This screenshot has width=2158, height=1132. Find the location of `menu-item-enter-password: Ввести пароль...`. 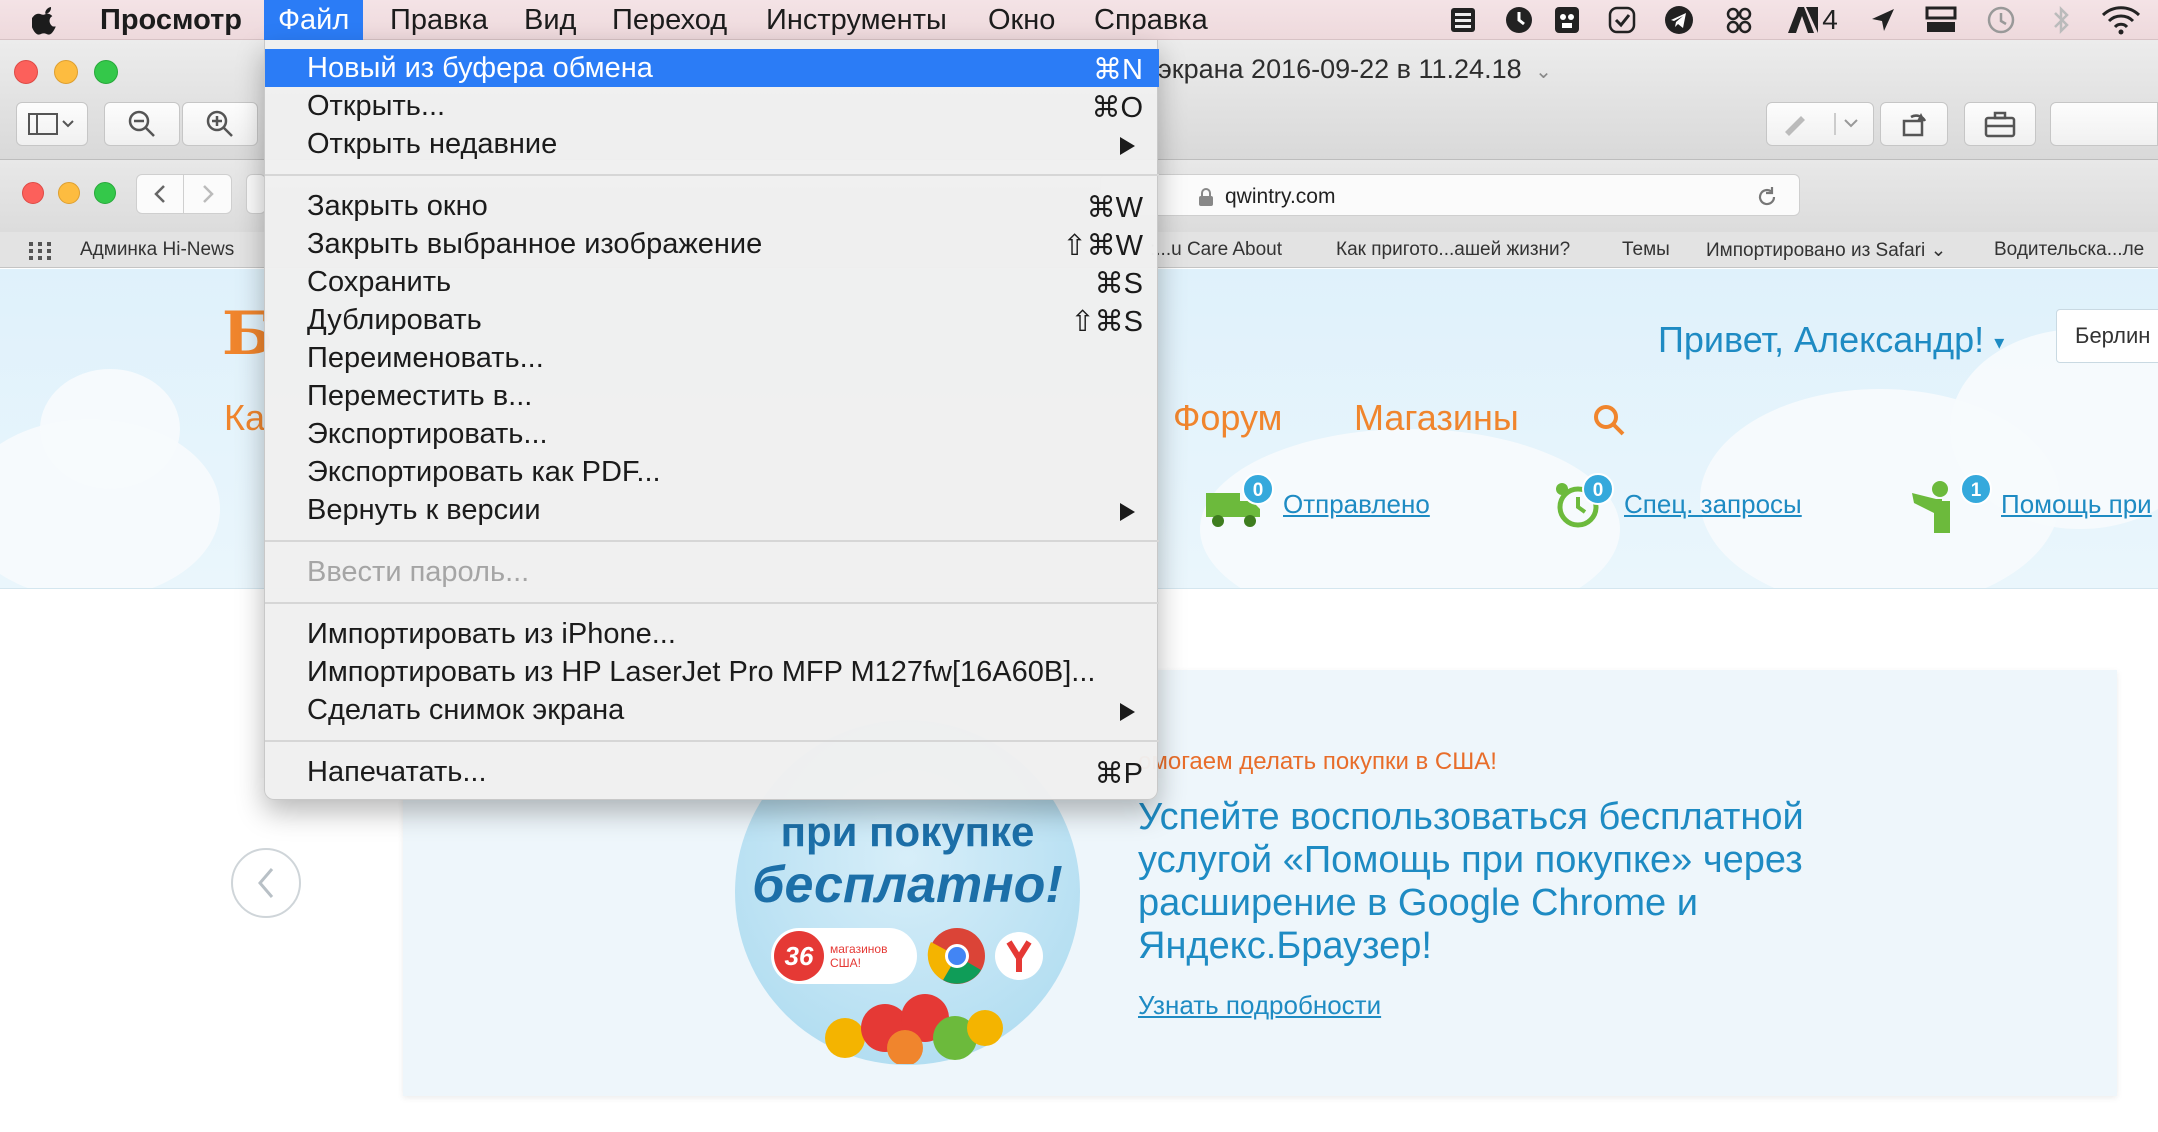

menu-item-enter-password: Ввести пароль... is located at coordinates (418, 572).